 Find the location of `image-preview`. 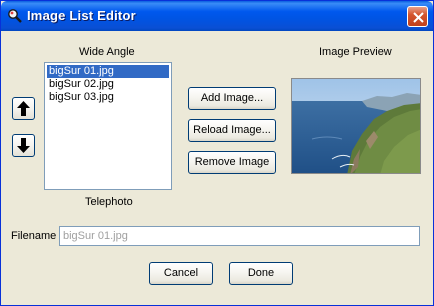

image-preview is located at coordinates (356, 126).